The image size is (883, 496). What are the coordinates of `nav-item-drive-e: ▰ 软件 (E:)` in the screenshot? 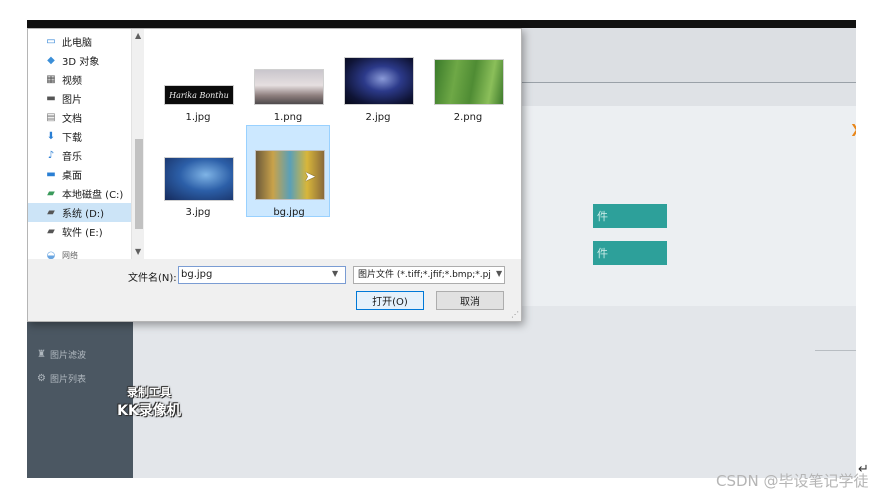 It's located at (79, 231).